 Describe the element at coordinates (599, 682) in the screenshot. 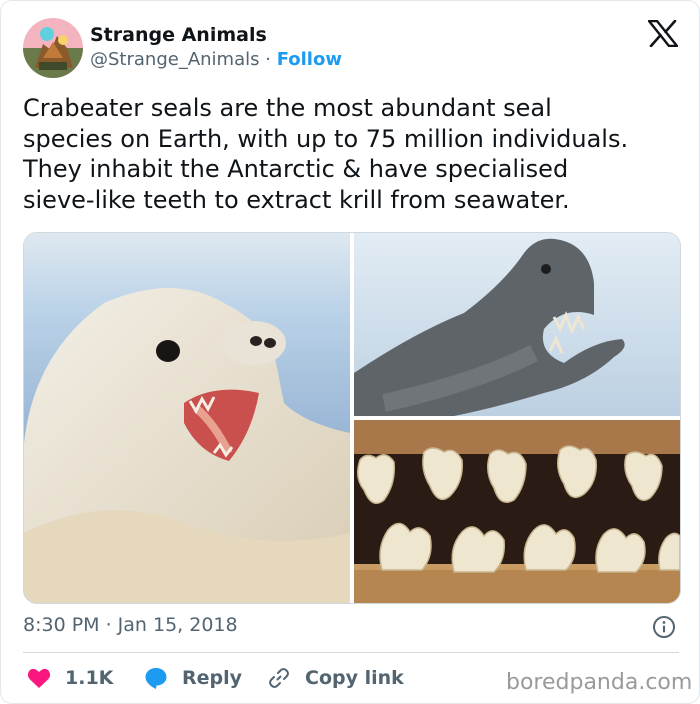

I see `boredpanda-watermark: boredpanda.com` at that location.